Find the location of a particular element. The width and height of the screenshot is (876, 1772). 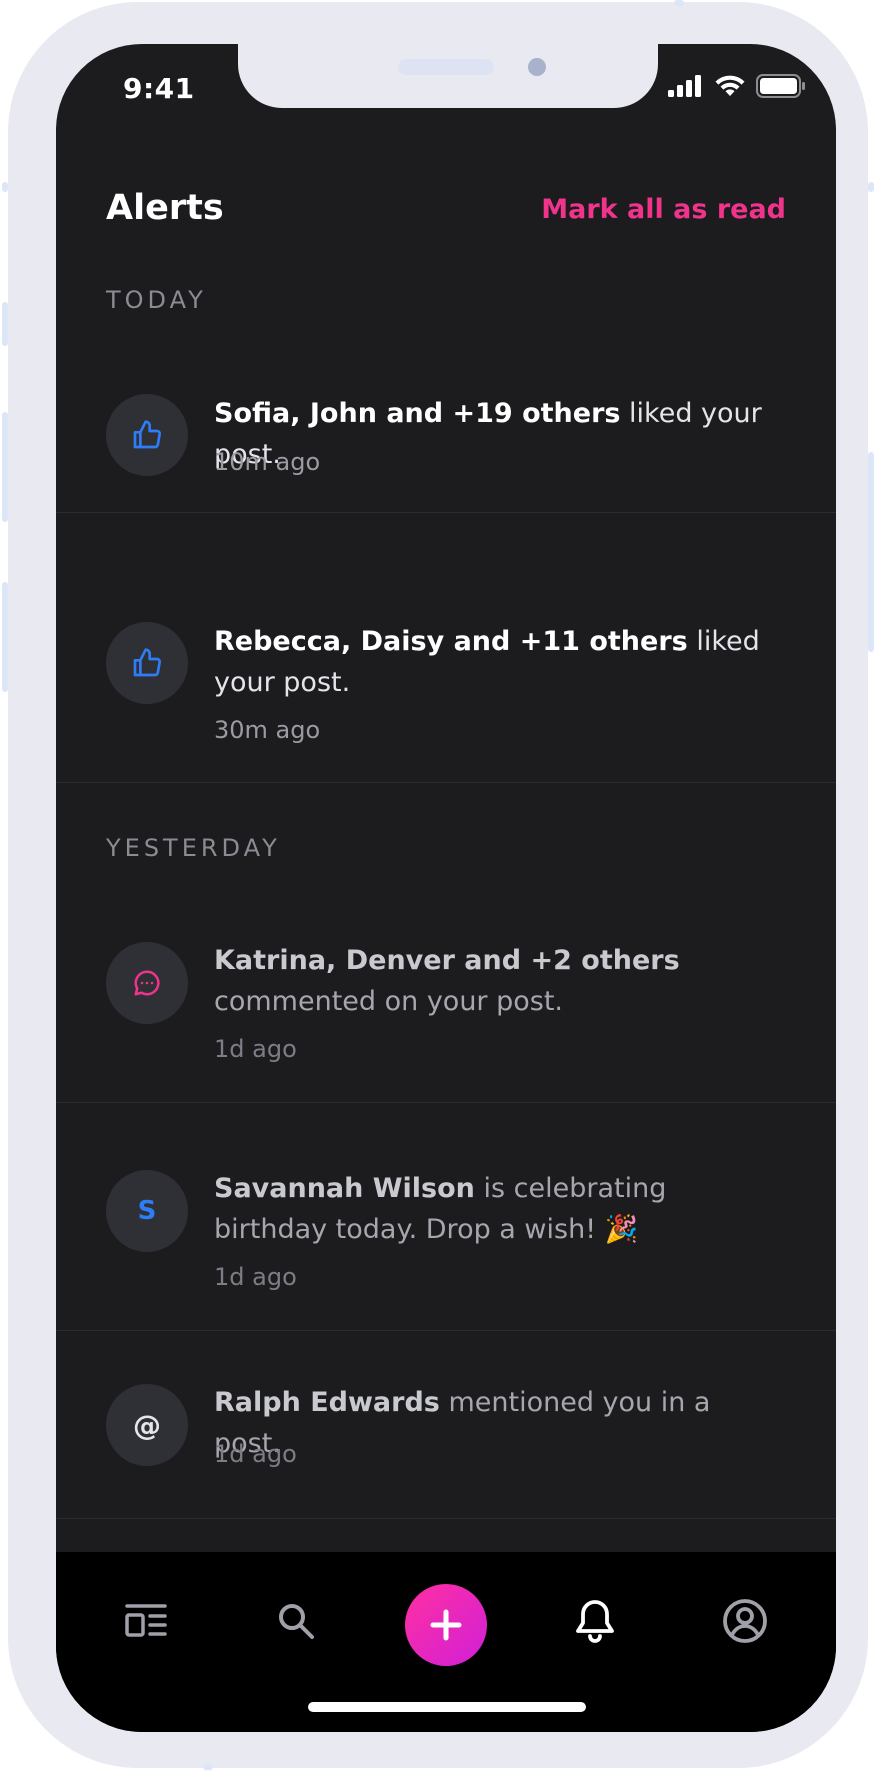

notification-actor: Katrina, Denver and +2 others is located at coordinates (447, 960).